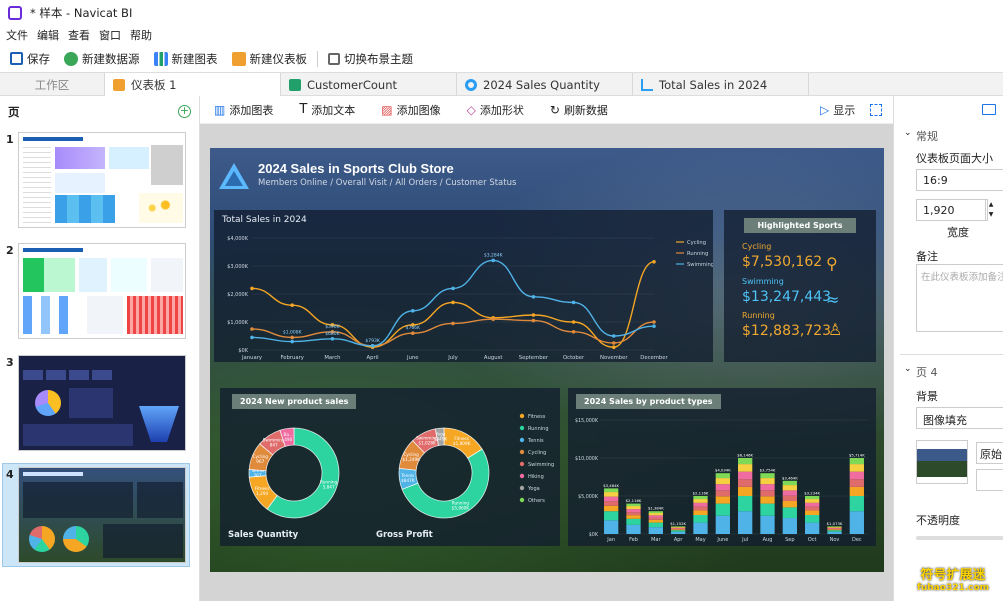 This screenshot has width=1003, height=601. I want to click on y-tick-label: $15,000K, so click(587, 421).